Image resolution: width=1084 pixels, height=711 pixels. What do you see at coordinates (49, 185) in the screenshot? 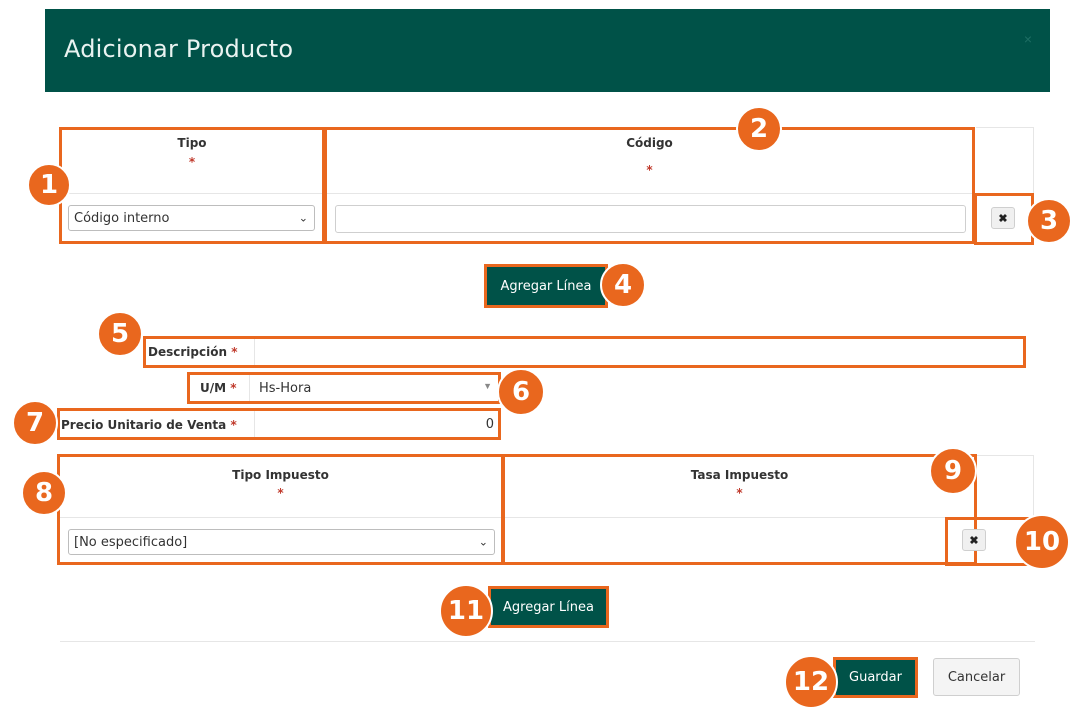
I see `step-badge: 1` at bounding box center [49, 185].